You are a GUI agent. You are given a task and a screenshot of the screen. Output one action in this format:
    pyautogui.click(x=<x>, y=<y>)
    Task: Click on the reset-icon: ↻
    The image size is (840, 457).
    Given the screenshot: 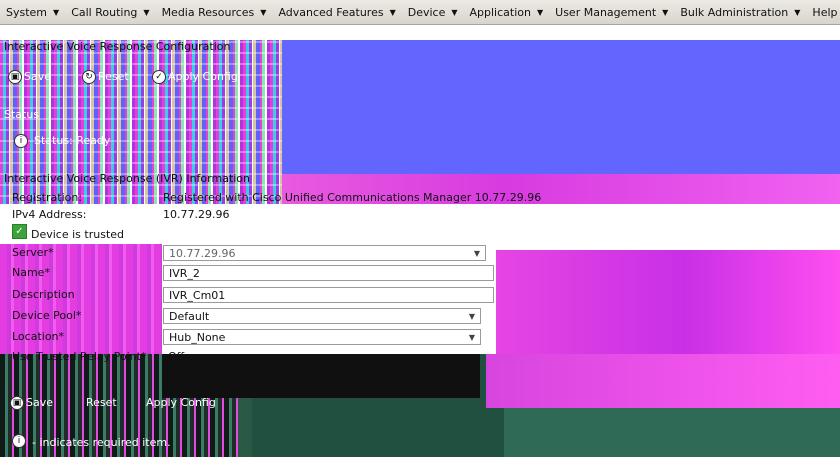 What is the action you would take?
    pyautogui.click(x=89, y=77)
    